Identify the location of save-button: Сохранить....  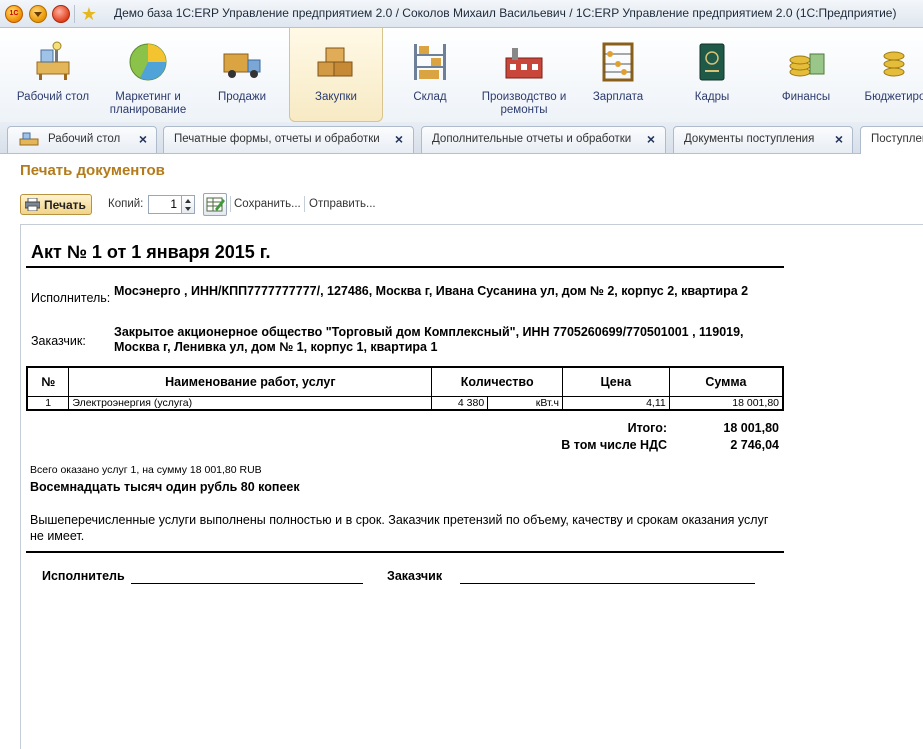
(267, 204).